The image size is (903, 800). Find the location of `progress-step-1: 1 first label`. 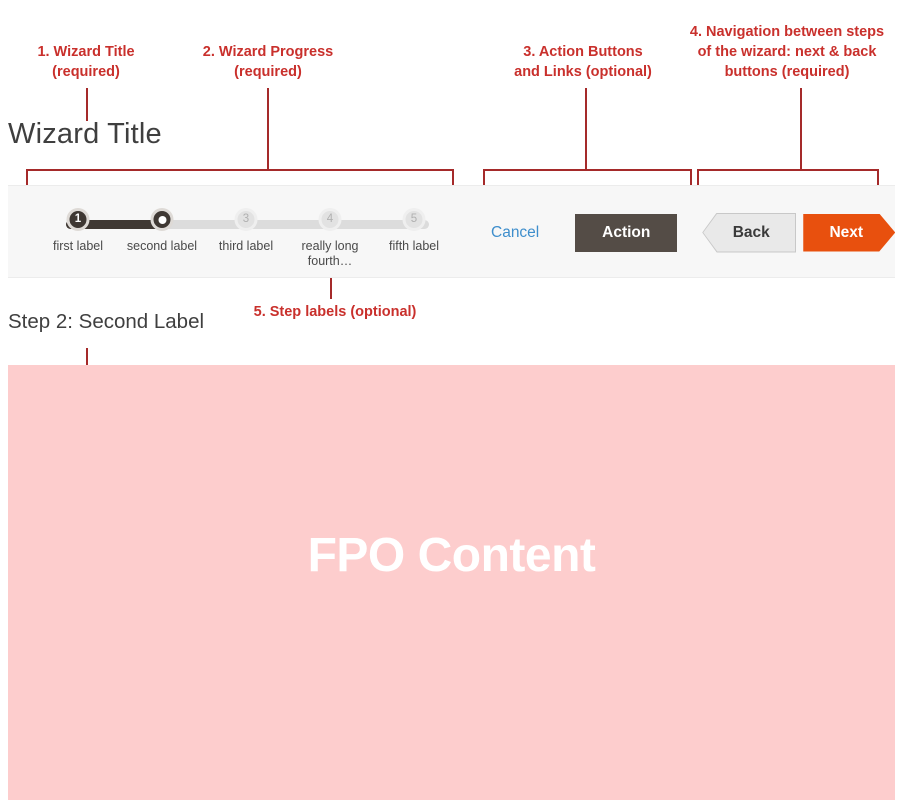

progress-step-1: 1 first label is located at coordinates (78, 229).